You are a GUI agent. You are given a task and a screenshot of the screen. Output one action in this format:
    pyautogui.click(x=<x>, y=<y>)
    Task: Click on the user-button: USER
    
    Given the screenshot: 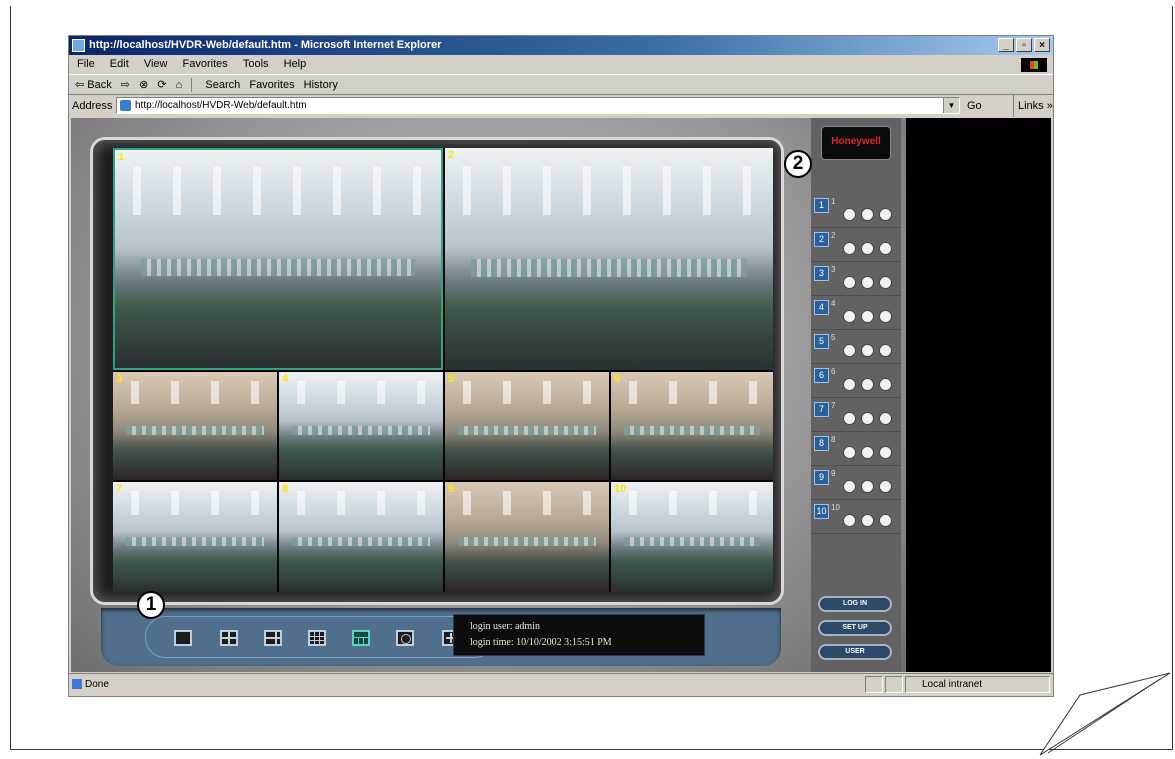 What is the action you would take?
    pyautogui.click(x=855, y=652)
    